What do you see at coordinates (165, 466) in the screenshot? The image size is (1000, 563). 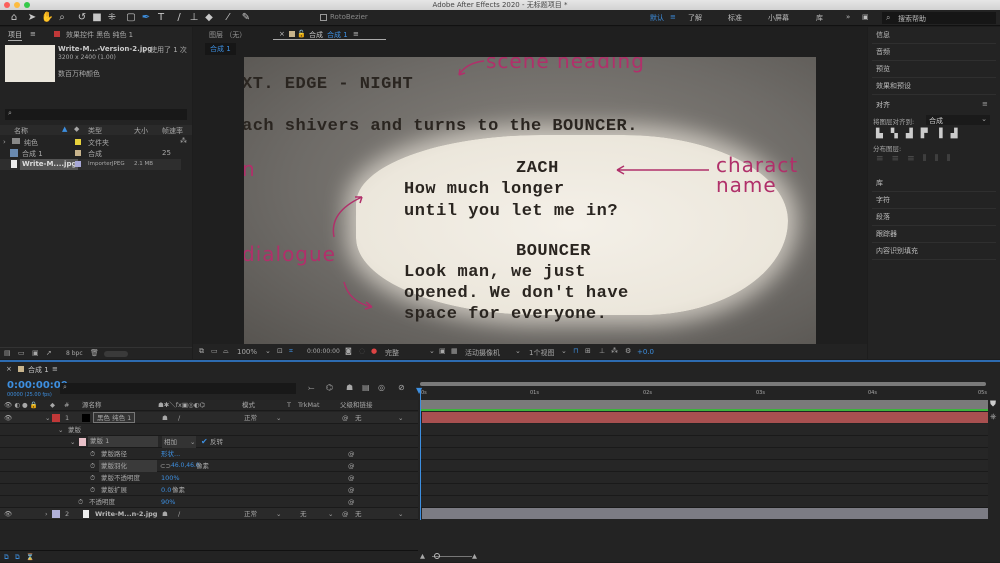 I see `constrain-link-icon: ⊂⊃` at bounding box center [165, 466].